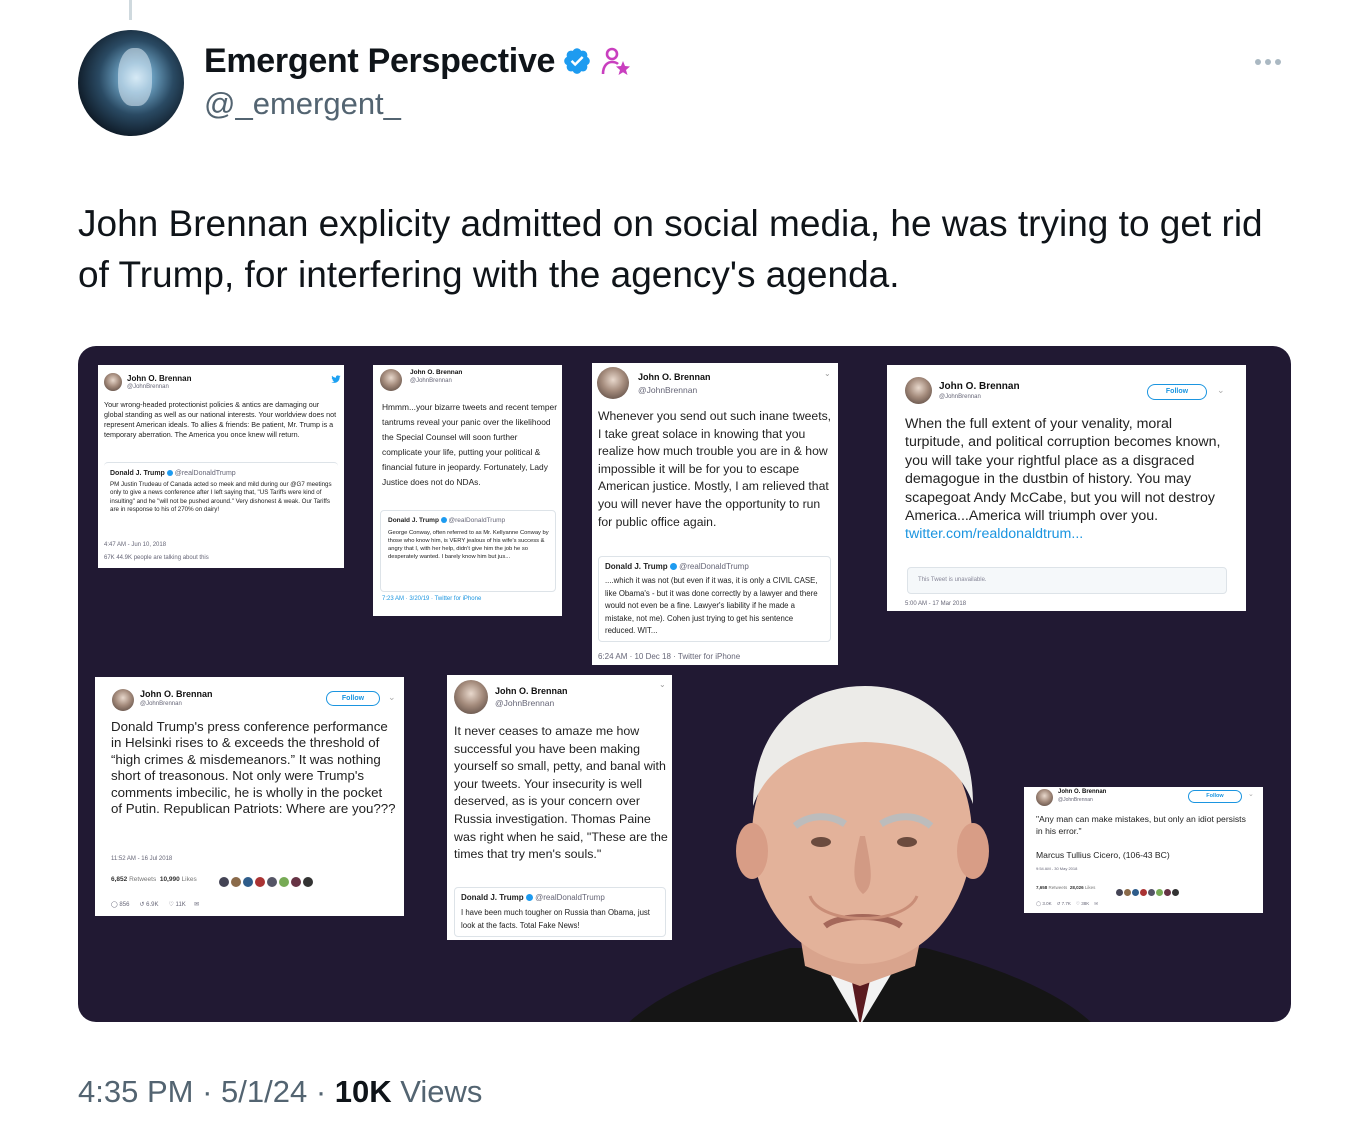 Image resolution: width=1351 pixels, height=1136 pixels. Describe the element at coordinates (1042, 887) in the screenshot. I see `retweets-count: 7,658` at that location.